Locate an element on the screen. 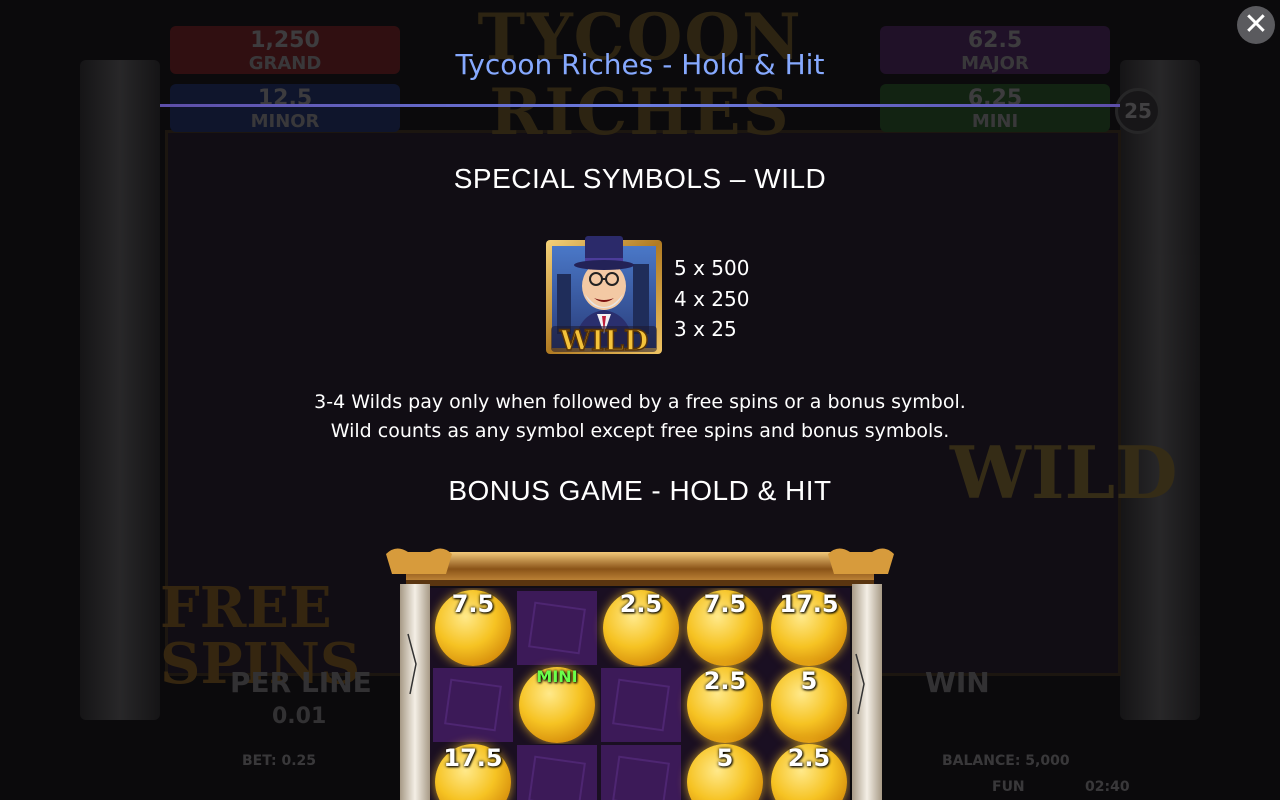 The width and height of the screenshot is (1280, 800). mini-coin: MINI is located at coordinates (557, 705).